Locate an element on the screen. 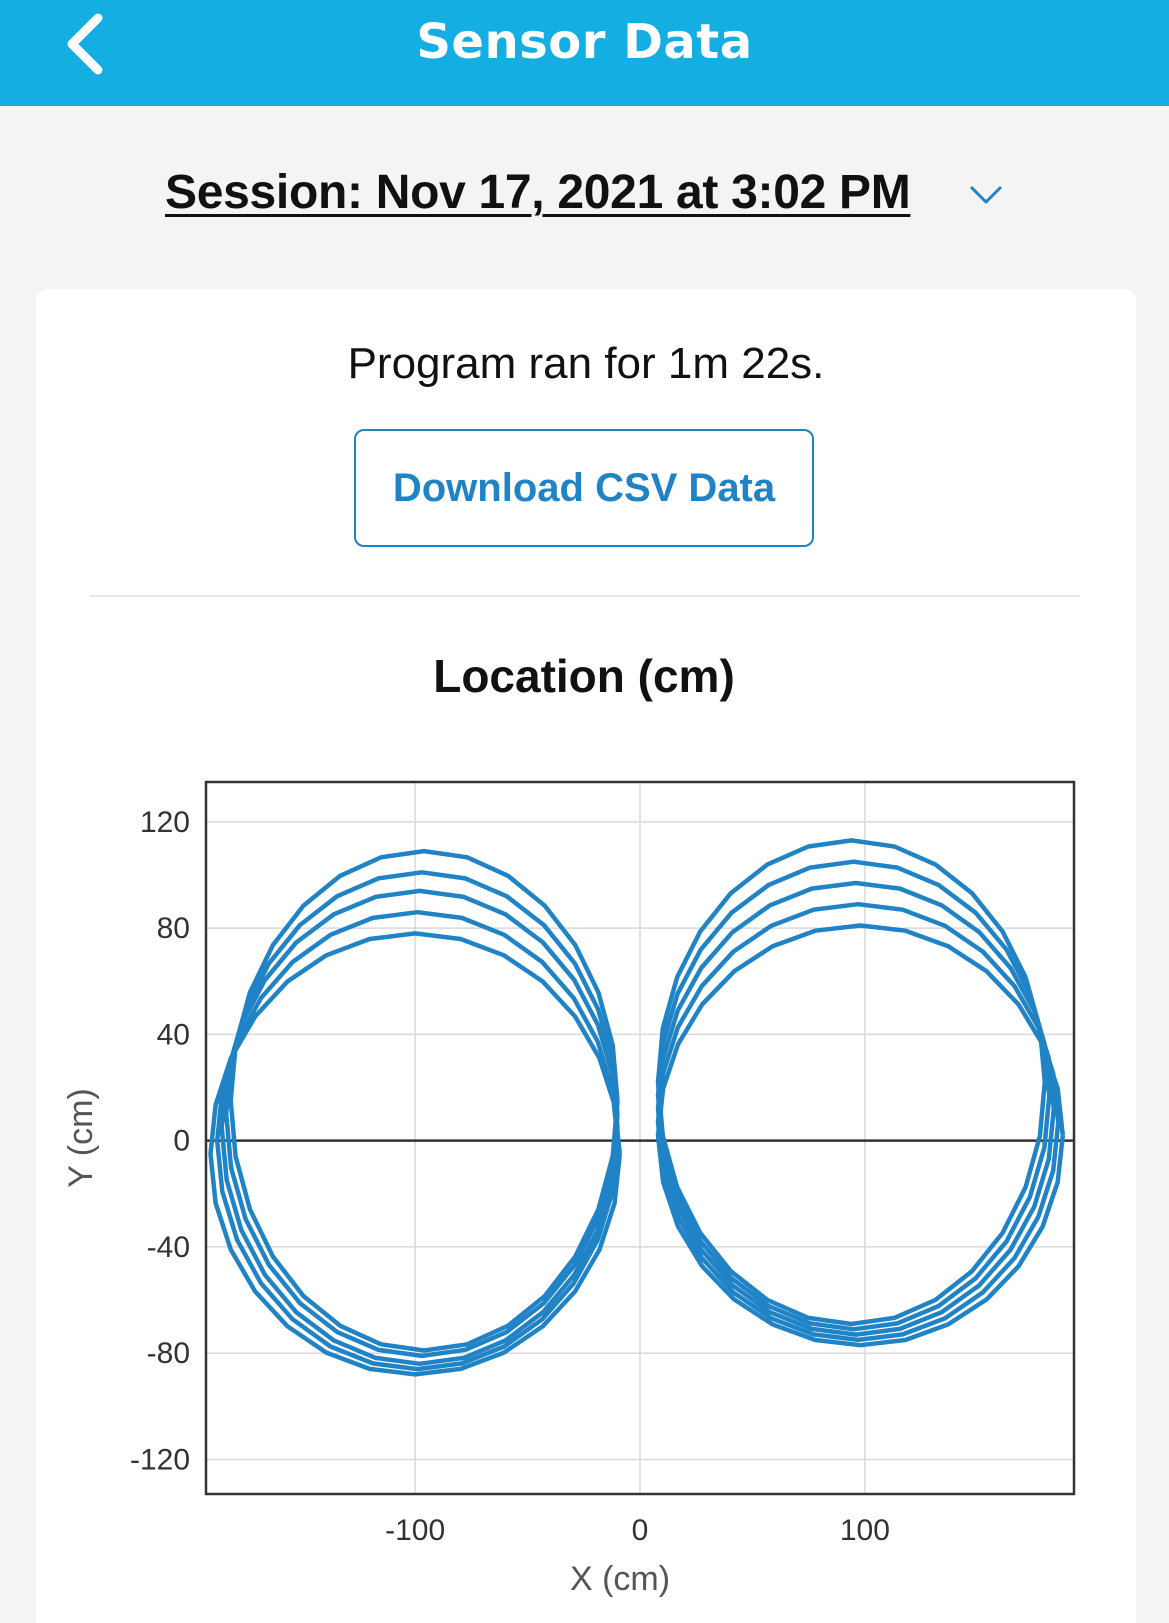 The width and height of the screenshot is (1169, 1623). y-tick-label: -80 is located at coordinates (168, 1353).